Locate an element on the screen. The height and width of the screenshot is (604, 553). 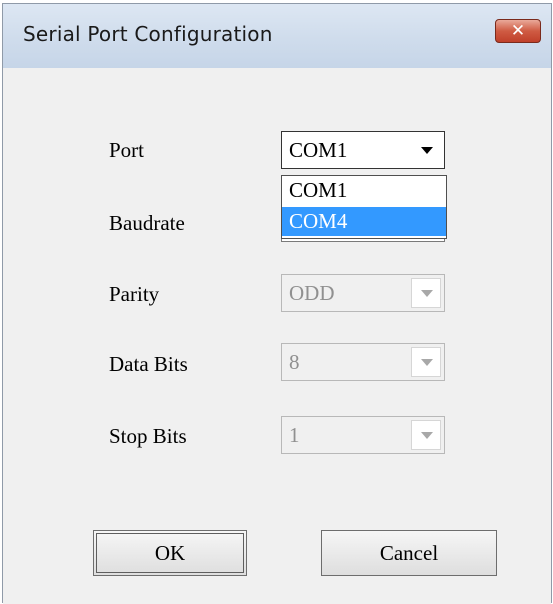
parity-label: Parity is located at coordinates (134, 294).